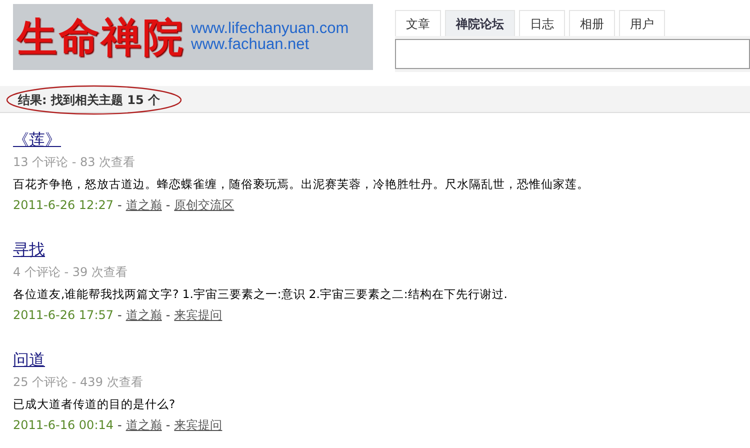  What do you see at coordinates (480, 23) in the screenshot?
I see `nav-tab: 禅院论坛` at bounding box center [480, 23].